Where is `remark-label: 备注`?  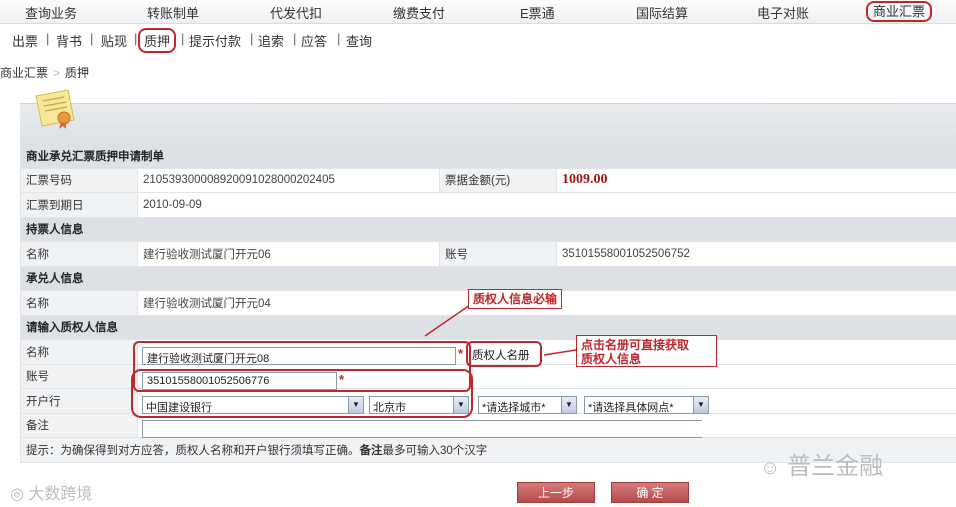 remark-label: 备注 is located at coordinates (79, 425).